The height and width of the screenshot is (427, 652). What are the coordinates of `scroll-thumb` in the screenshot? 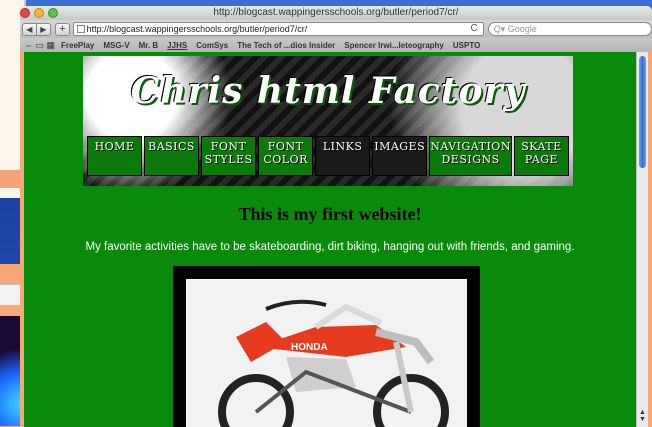 It's located at (642, 112).